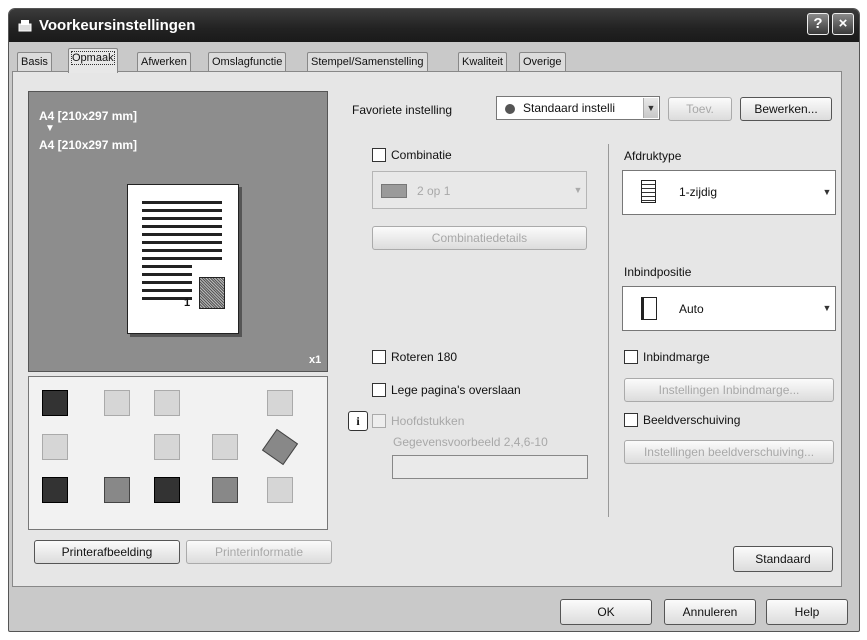  Describe the element at coordinates (424, 357) in the screenshot. I see `rotate-label: Roteren 180` at that location.